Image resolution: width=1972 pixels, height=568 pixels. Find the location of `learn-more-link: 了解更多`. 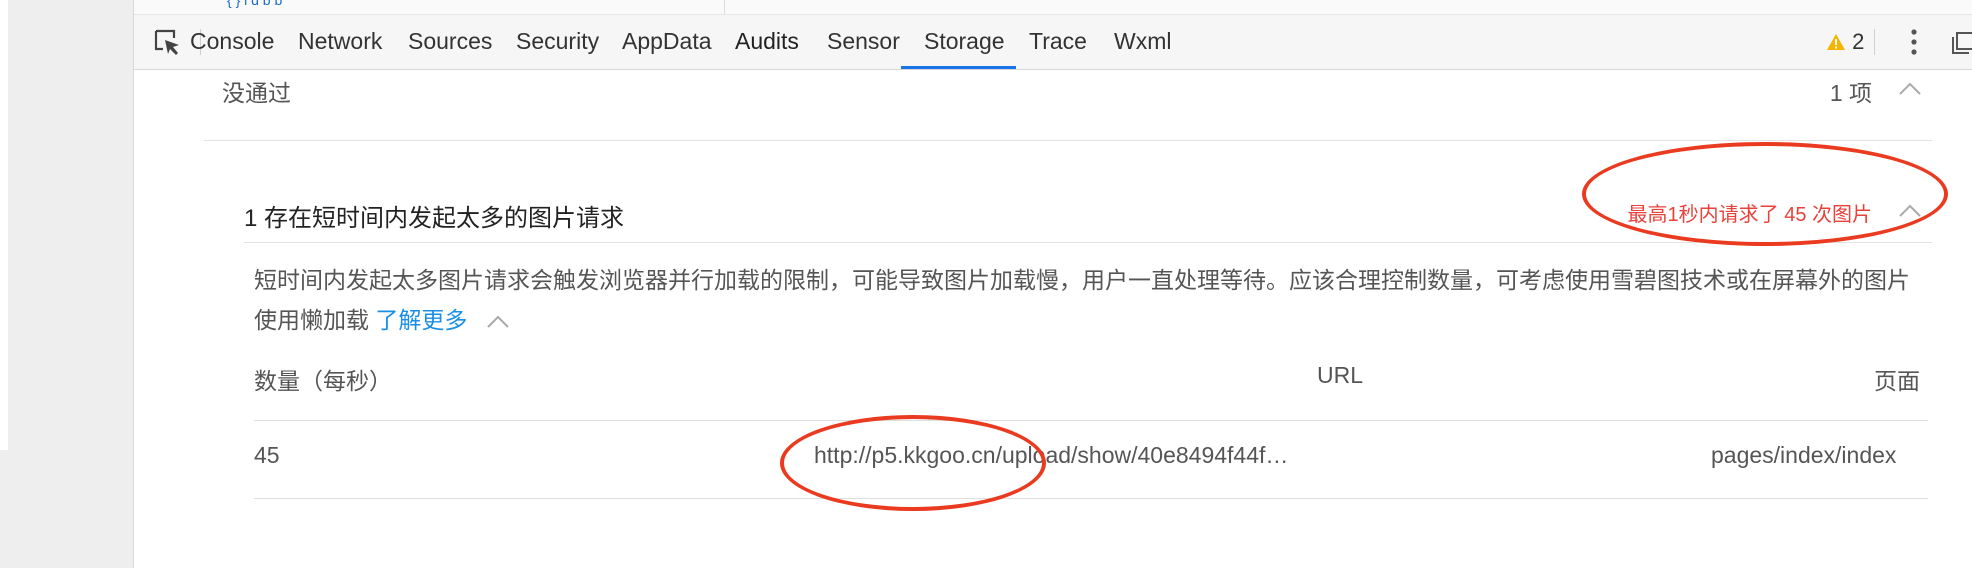

learn-more-link: 了解更多 is located at coordinates (421, 320).